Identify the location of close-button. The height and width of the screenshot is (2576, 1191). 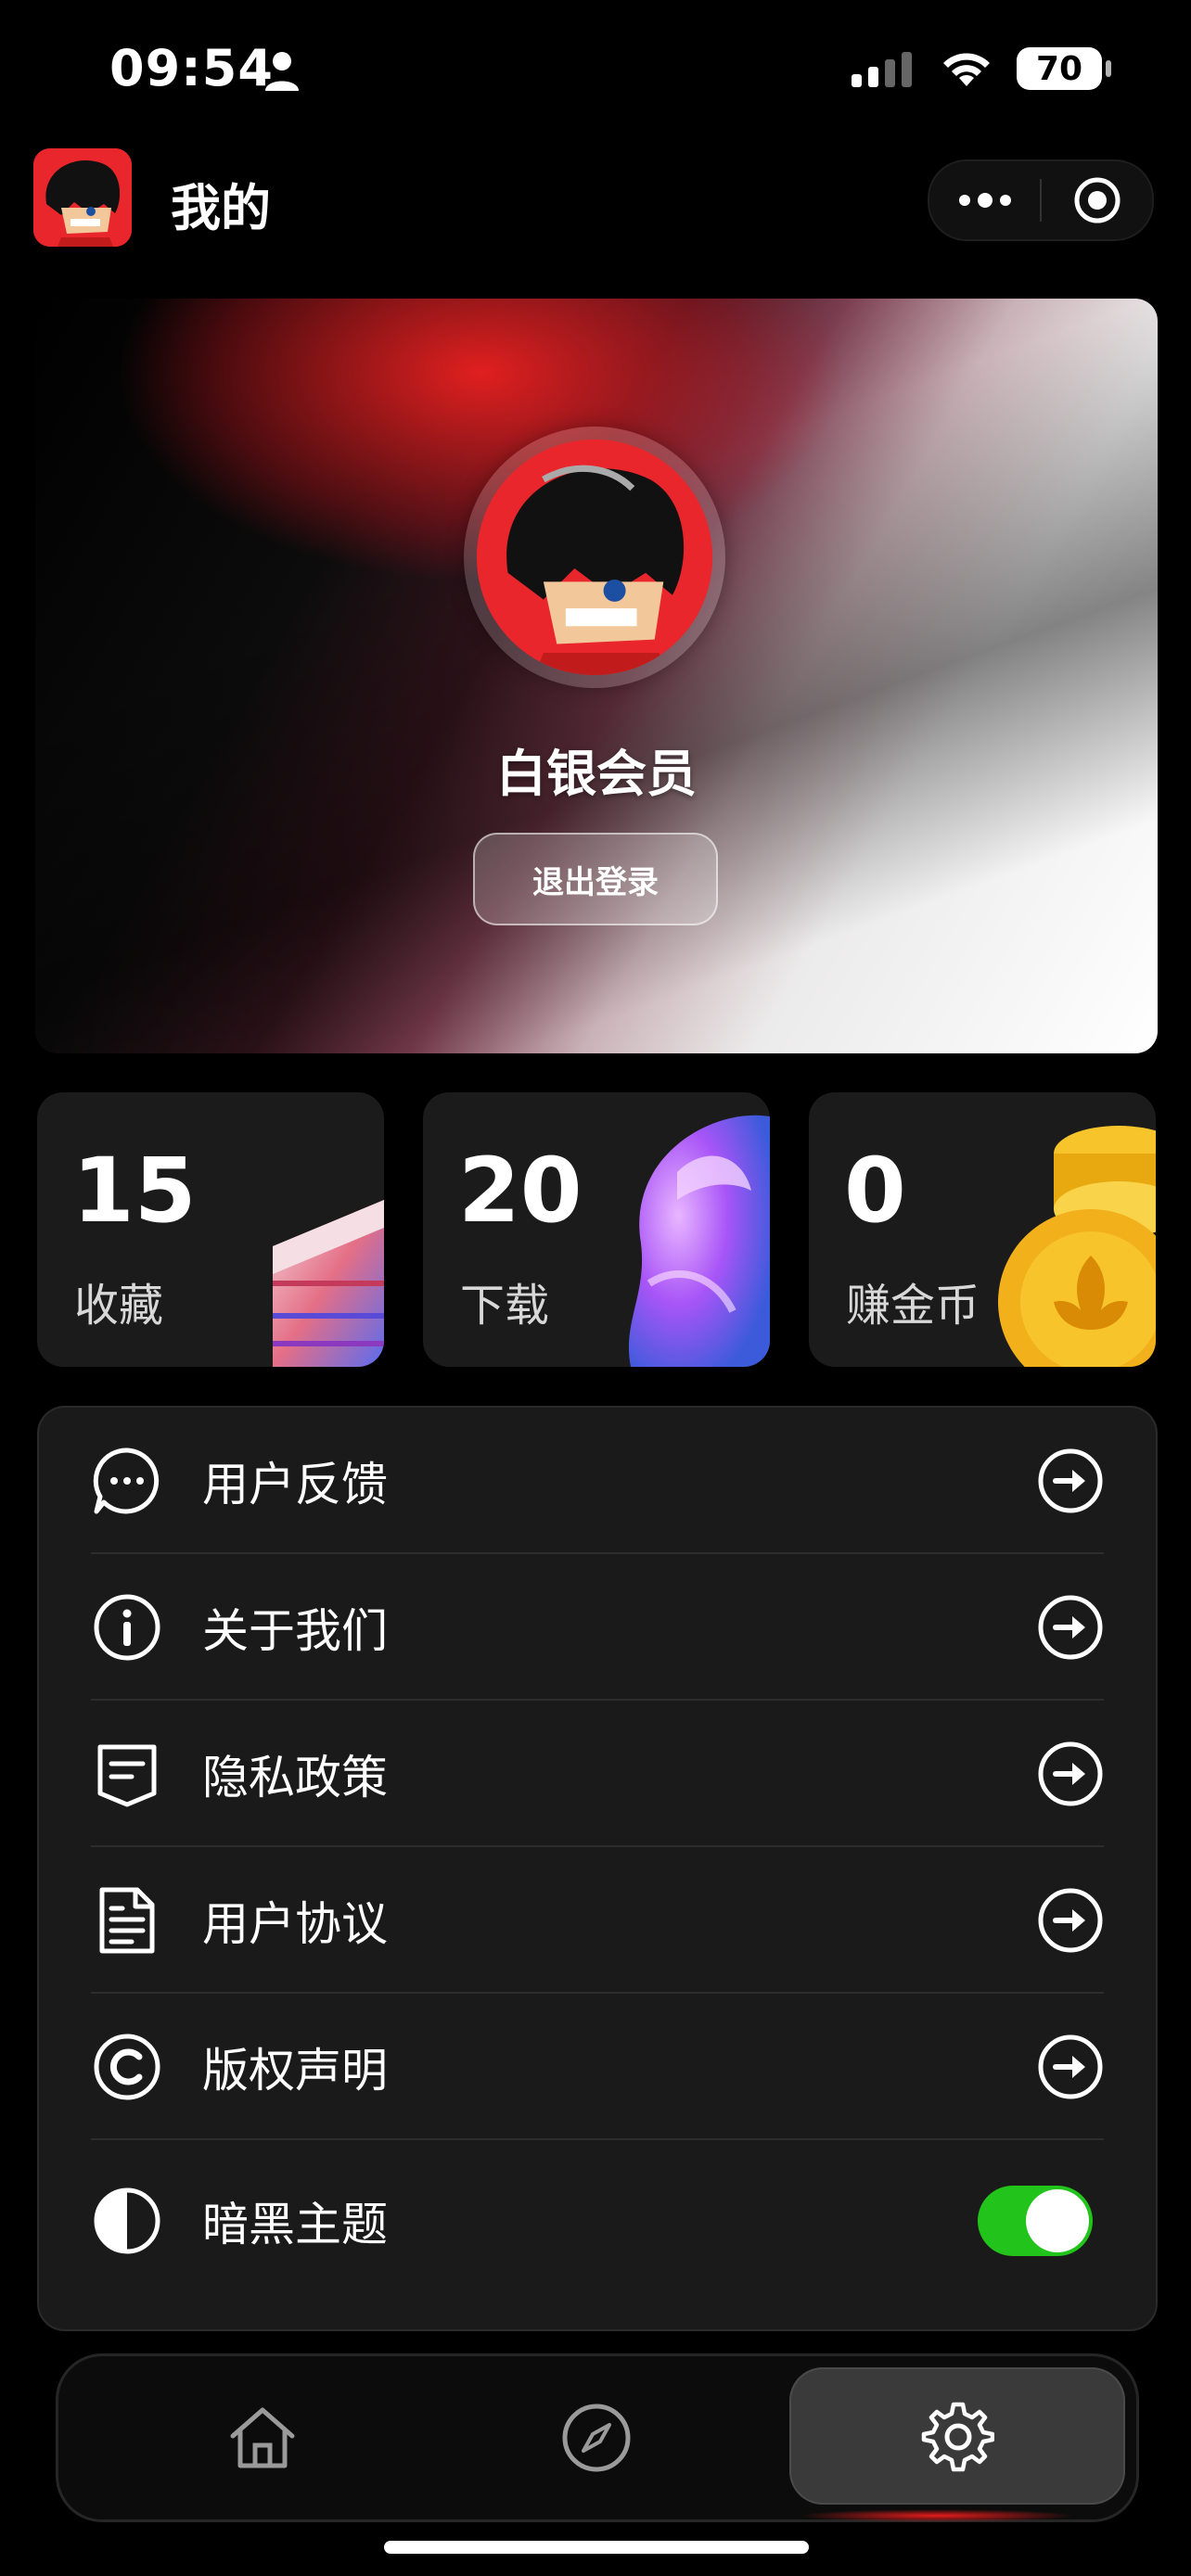
(1097, 200).